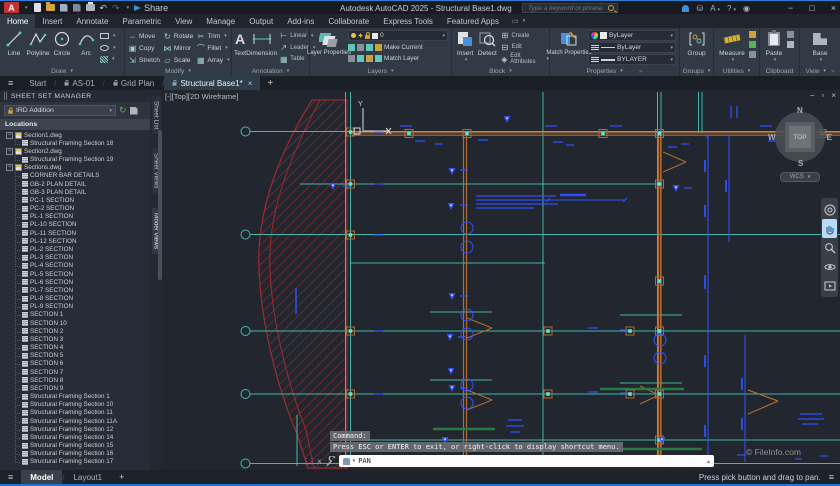 Image resolution: width=840 pixels, height=486 pixels. What do you see at coordinates (75, 265) in the screenshot?
I see `tree-view-pl-4-section: PL-4 SECTION` at bounding box center [75, 265].